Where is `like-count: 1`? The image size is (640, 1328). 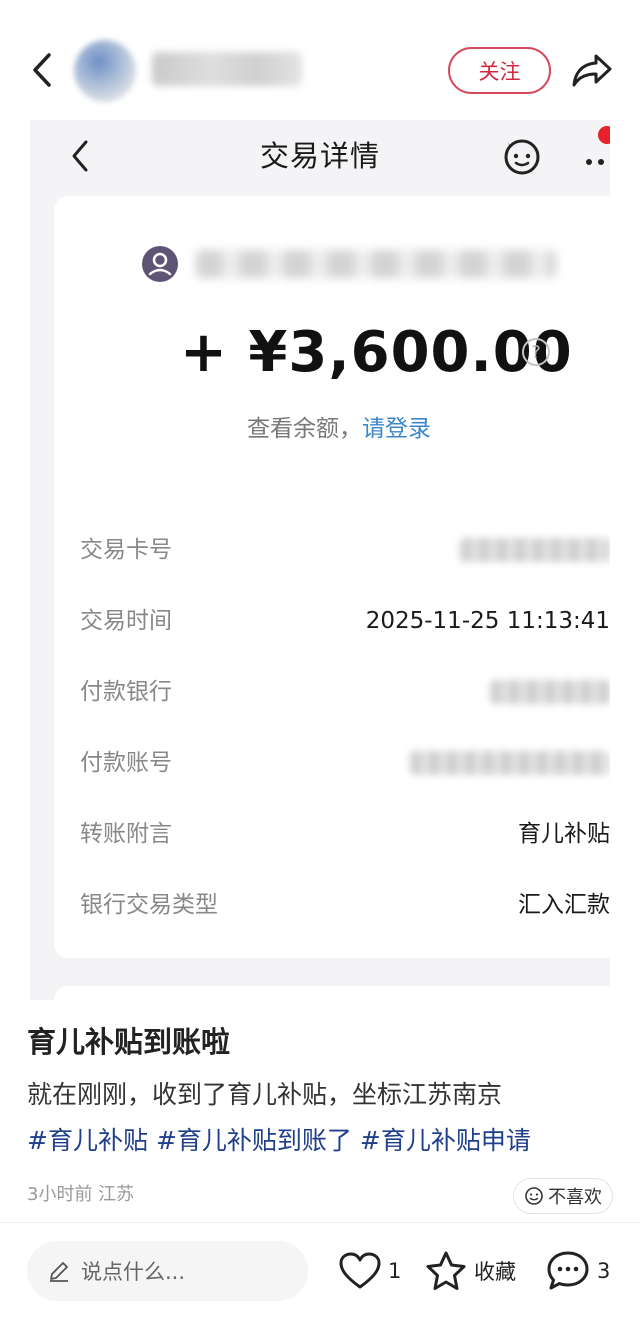 like-count: 1 is located at coordinates (395, 1271).